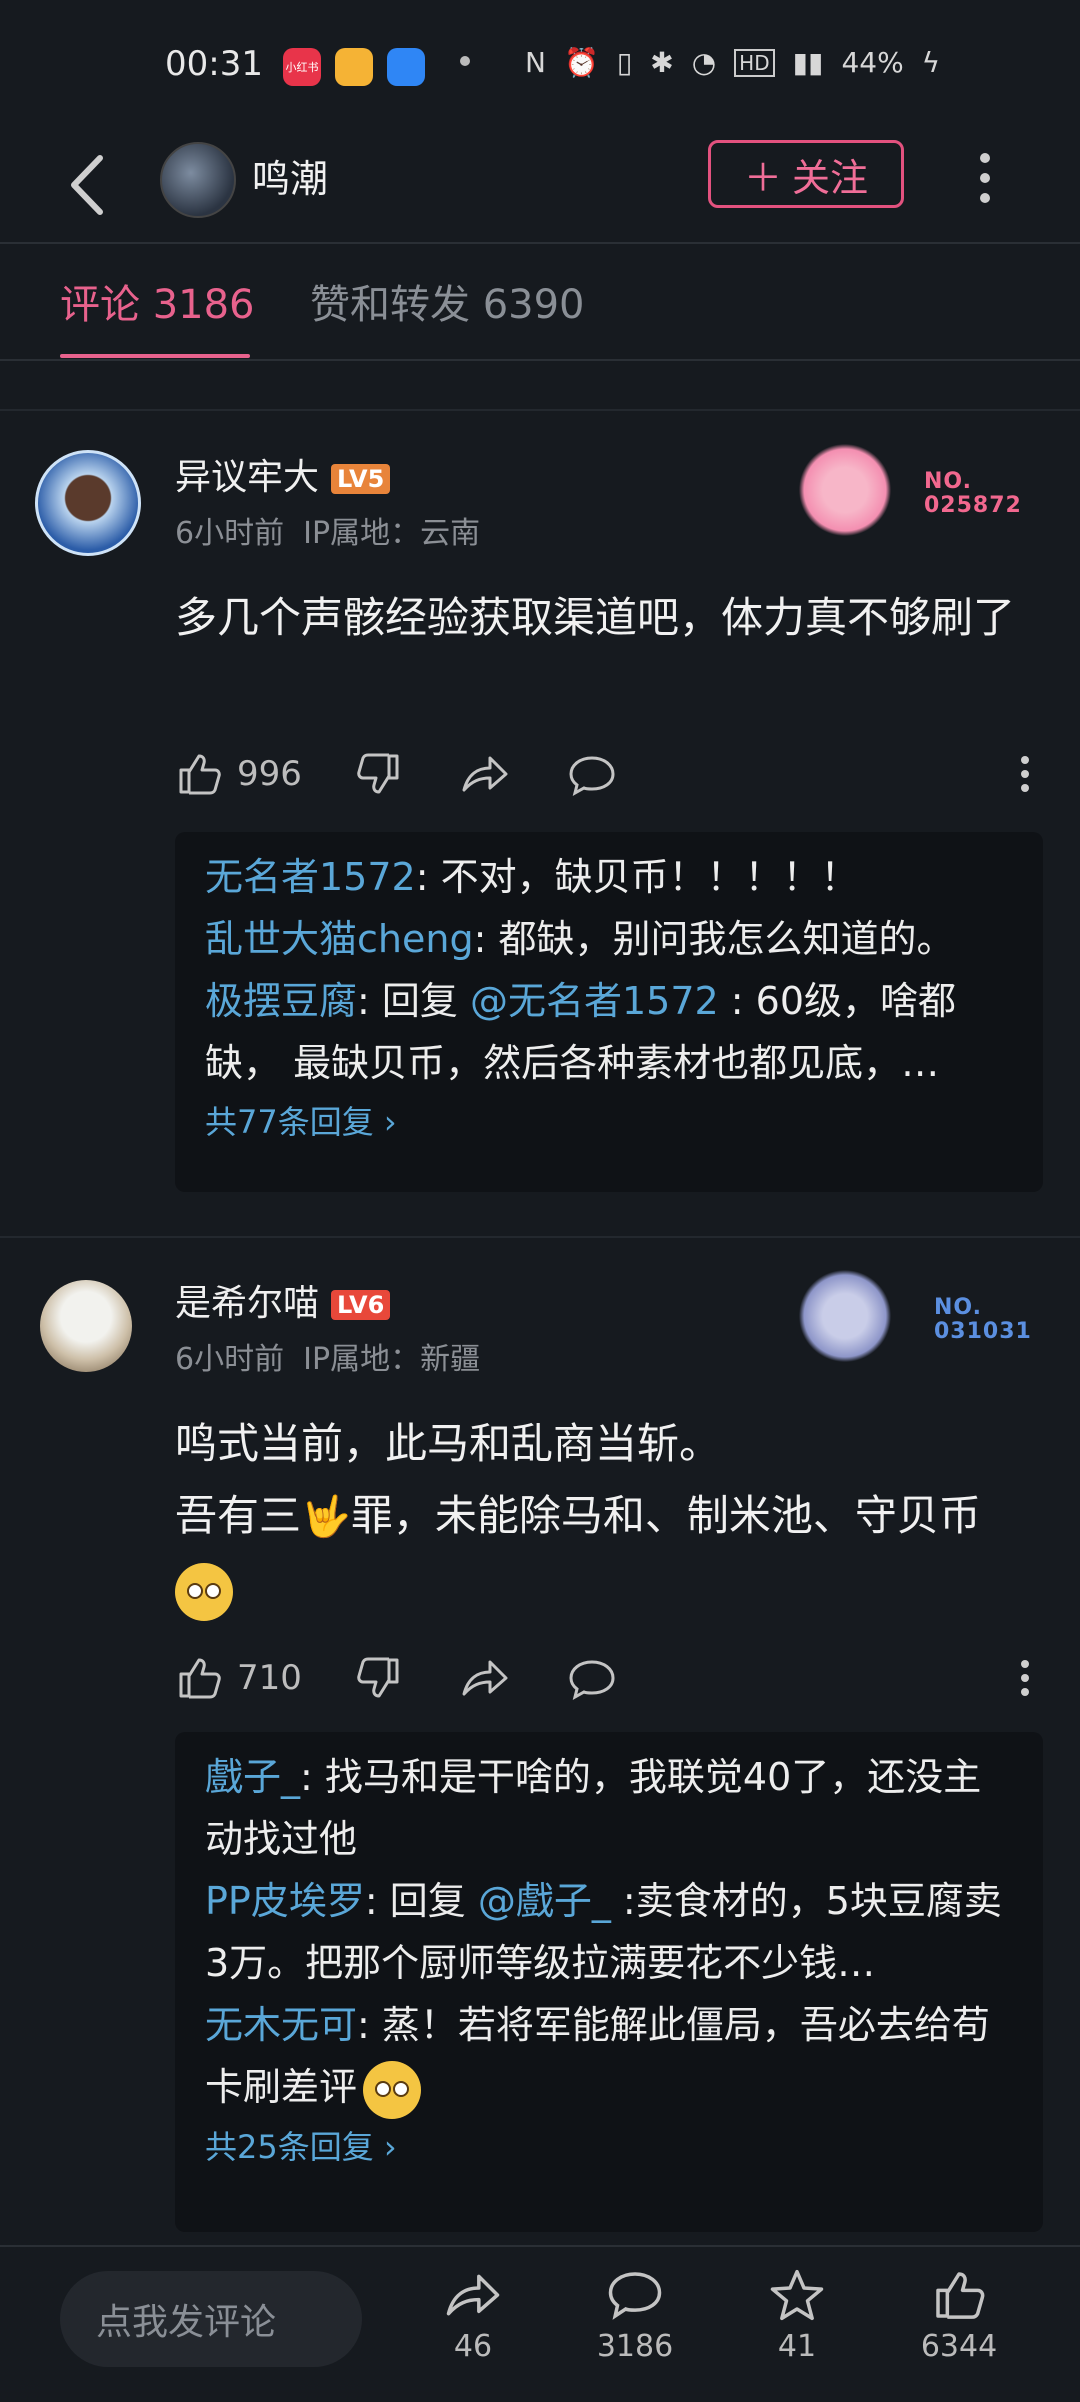  What do you see at coordinates (580, 939) in the screenshot?
I see `reply-item: 乱世大猫cheng: 都缺，别问我怎么知道的。` at bounding box center [580, 939].